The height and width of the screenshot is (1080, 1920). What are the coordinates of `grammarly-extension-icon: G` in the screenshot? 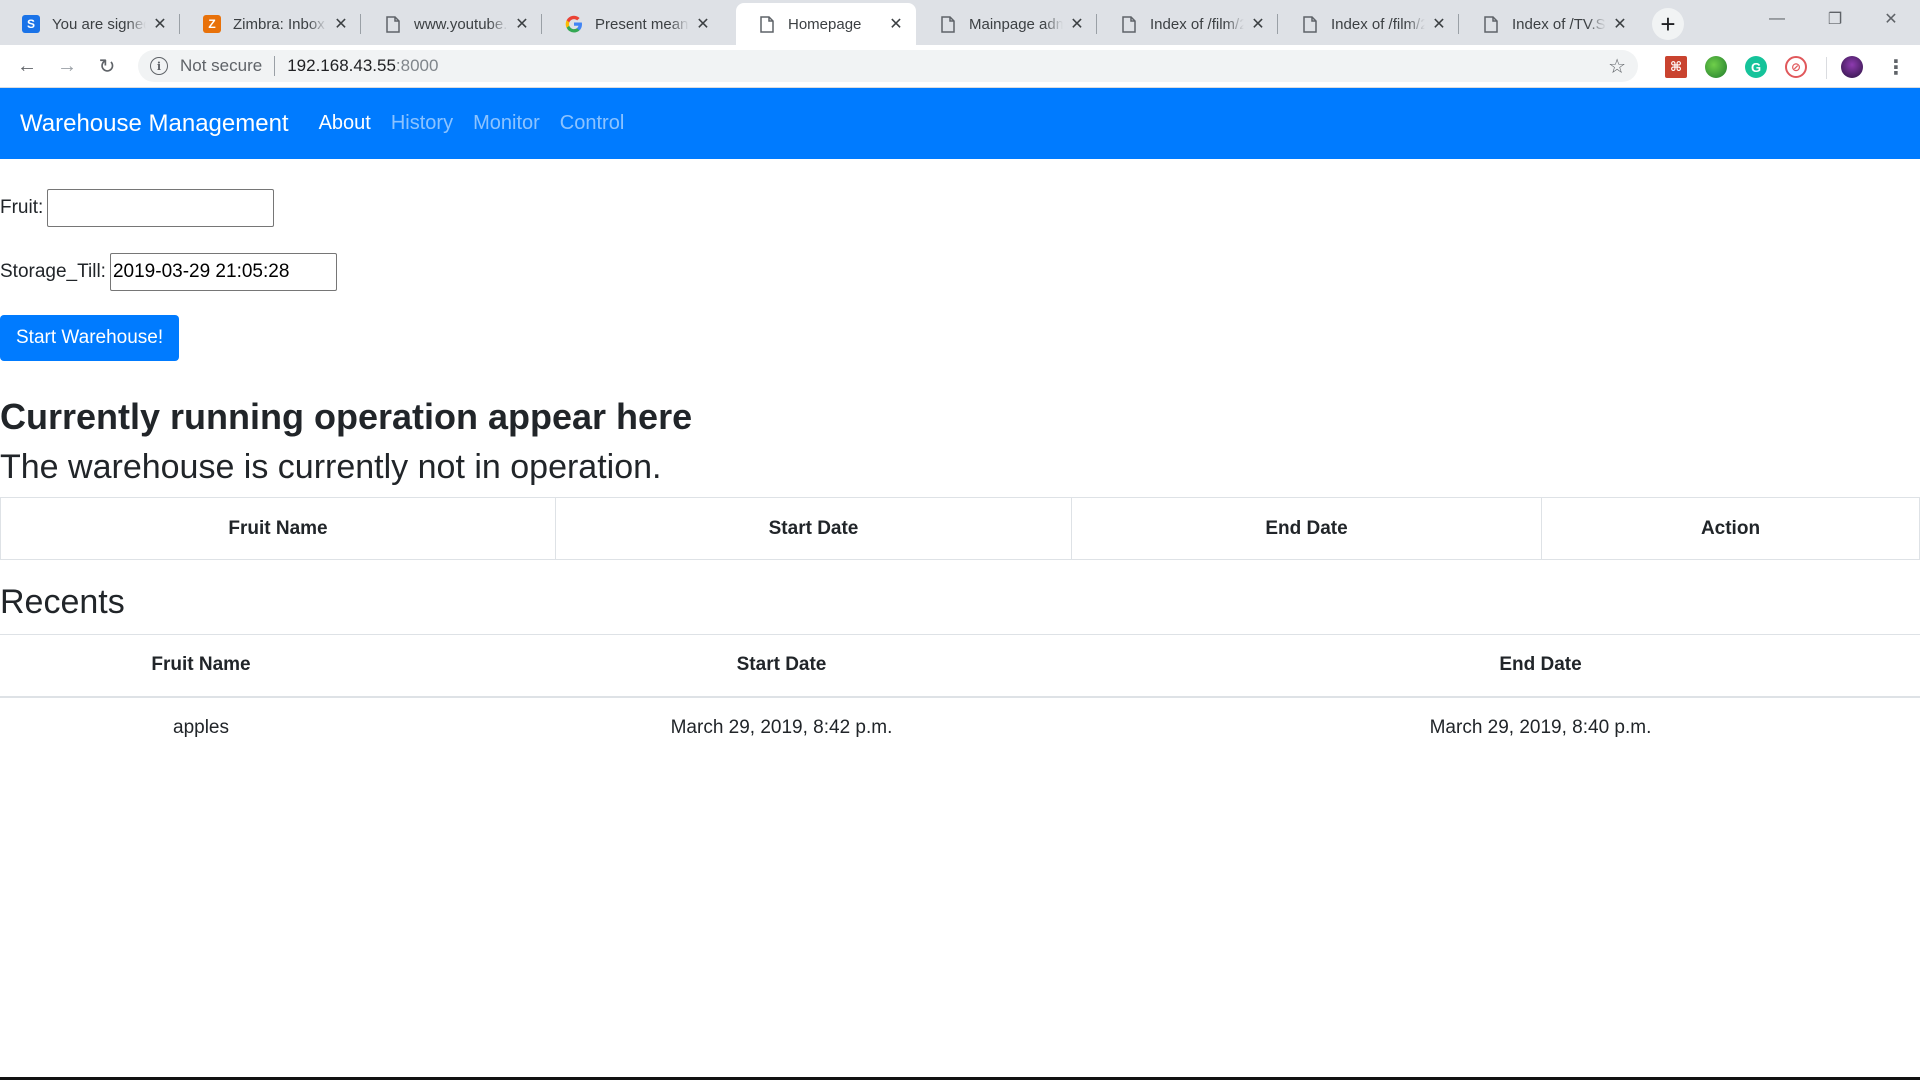 It's located at (1756, 67).